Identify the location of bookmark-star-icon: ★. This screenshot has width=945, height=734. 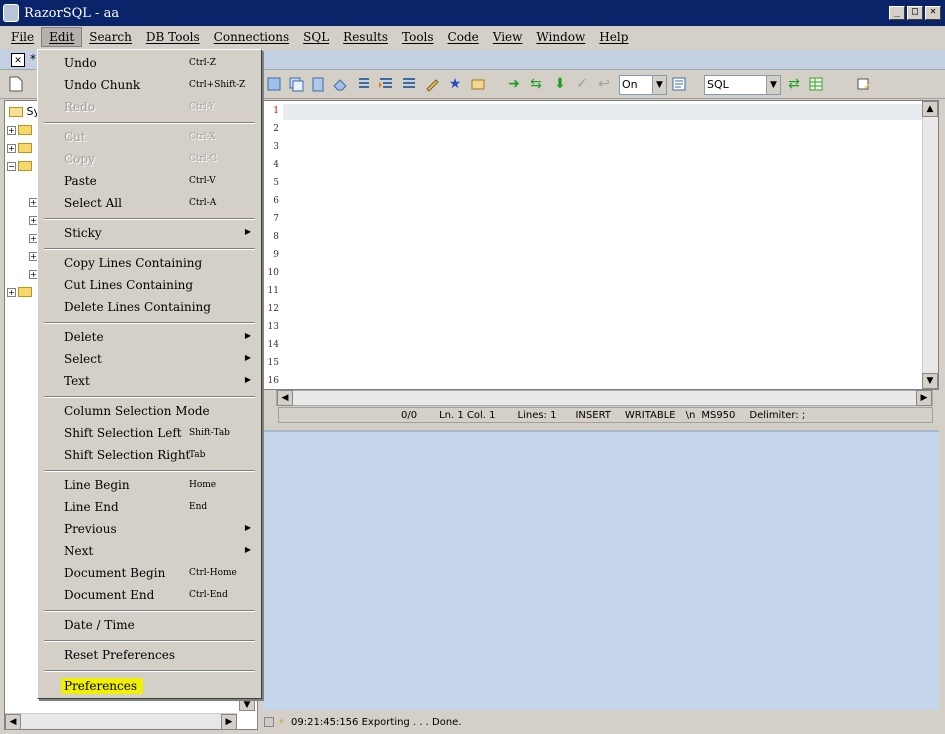
(455, 84).